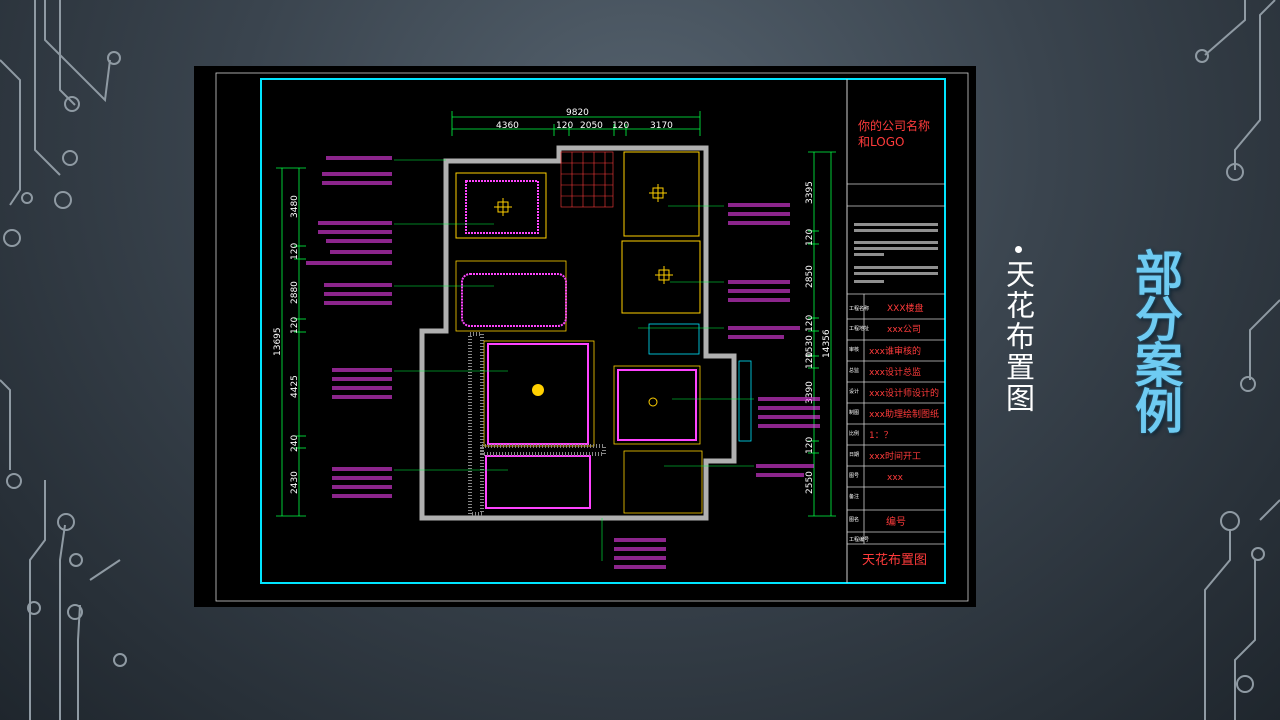 This screenshot has width=1280, height=720. Describe the element at coordinates (895, 478) in the screenshot. I see `row-value: xxx` at that location.